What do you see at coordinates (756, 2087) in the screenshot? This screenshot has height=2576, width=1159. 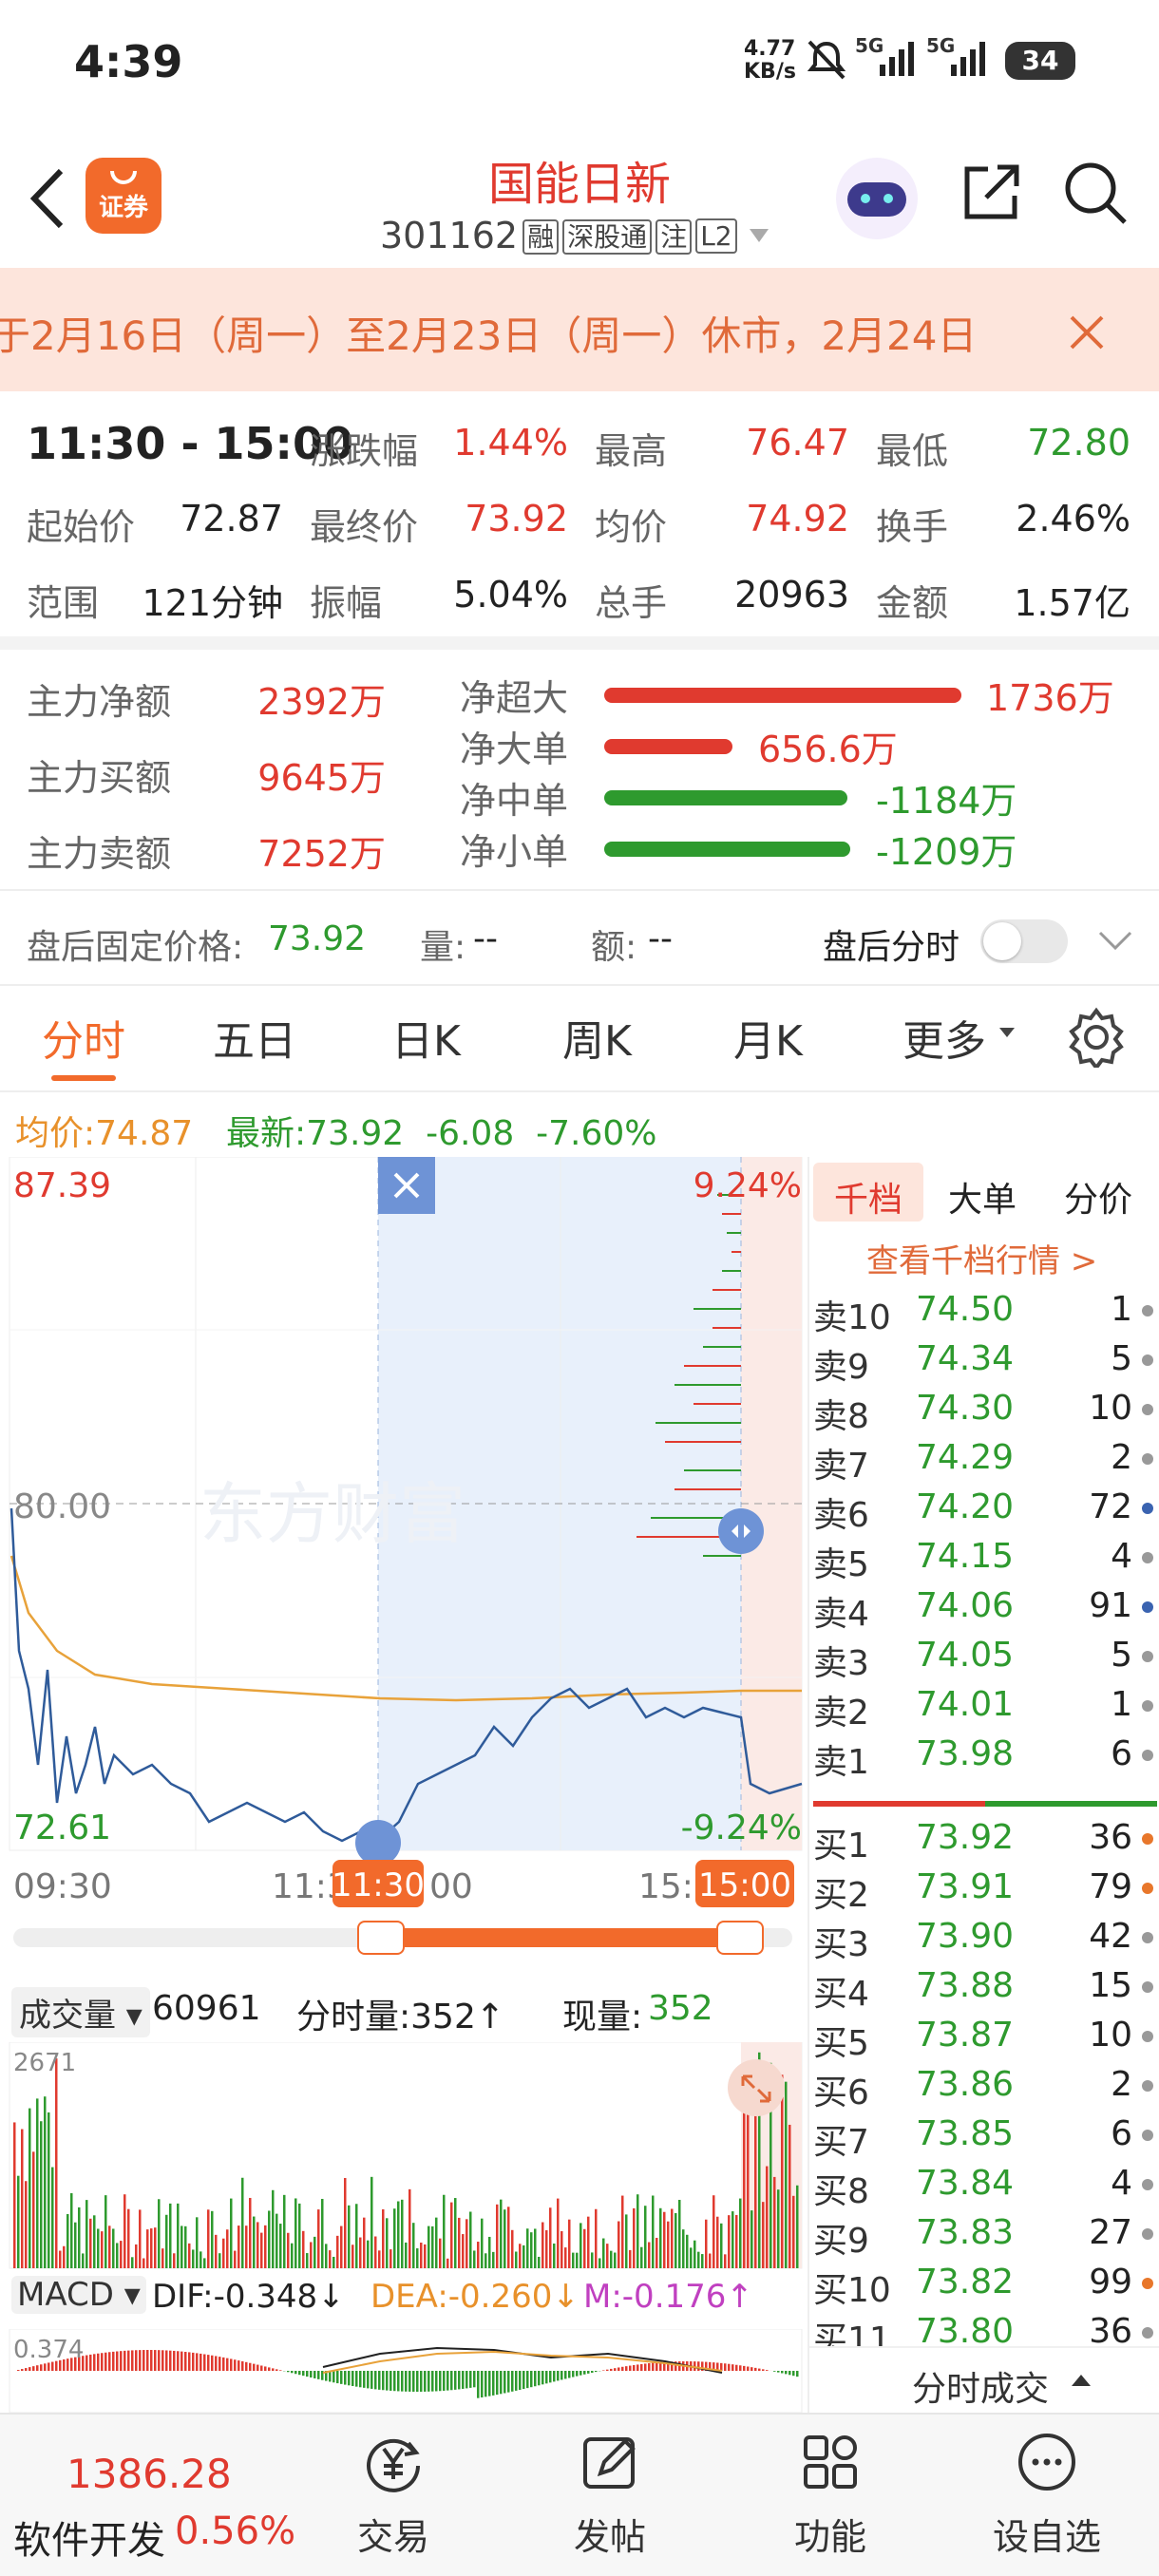 I see `expand-icon` at bounding box center [756, 2087].